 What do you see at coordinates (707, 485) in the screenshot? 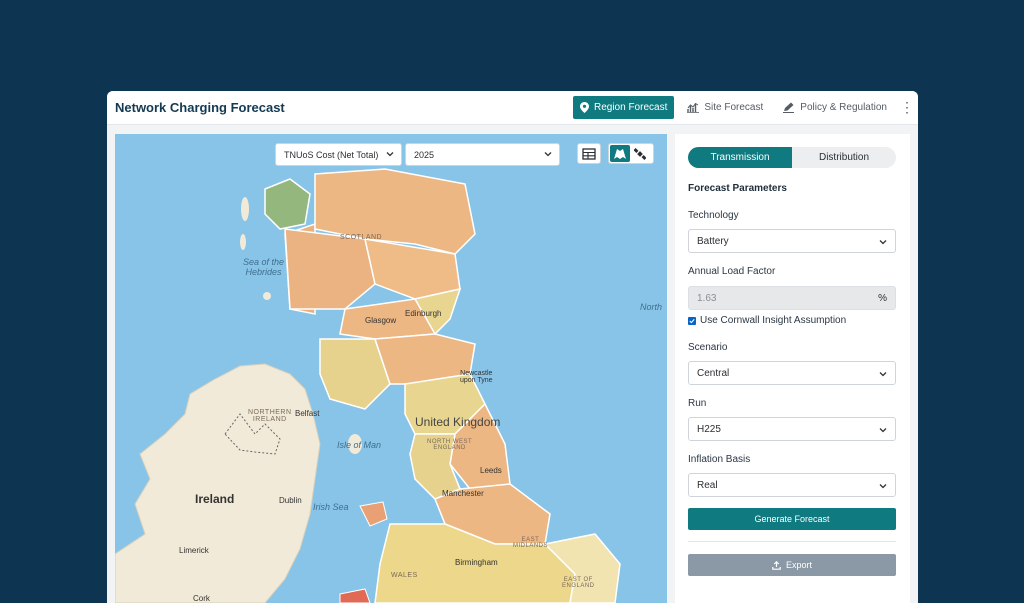
I see `inflation-value: Real` at bounding box center [707, 485].